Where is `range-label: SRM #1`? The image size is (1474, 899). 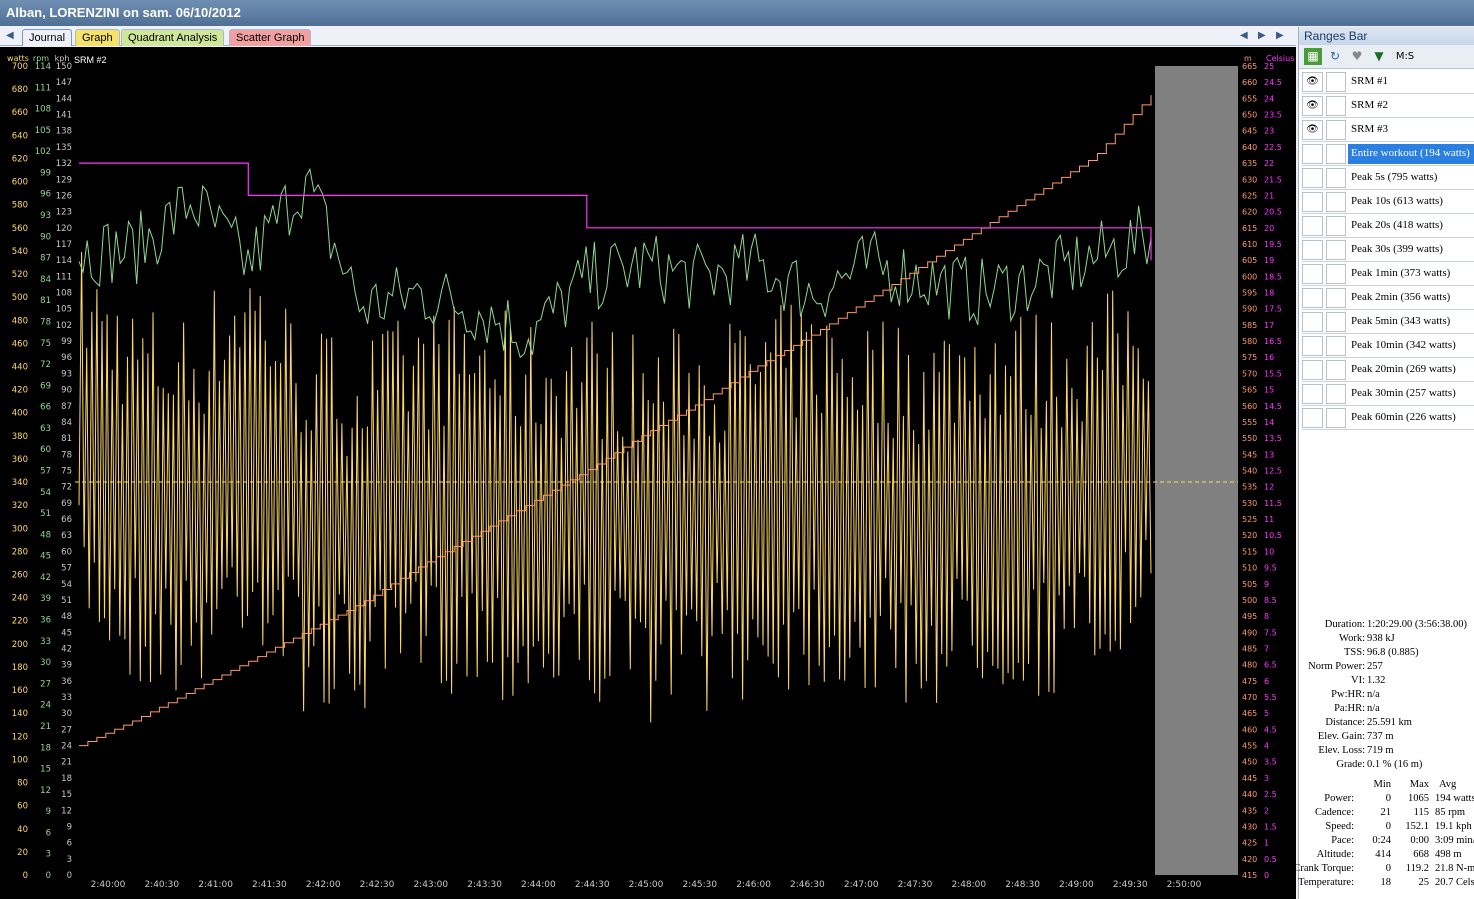
range-label: SRM #1 is located at coordinates (1411, 82).